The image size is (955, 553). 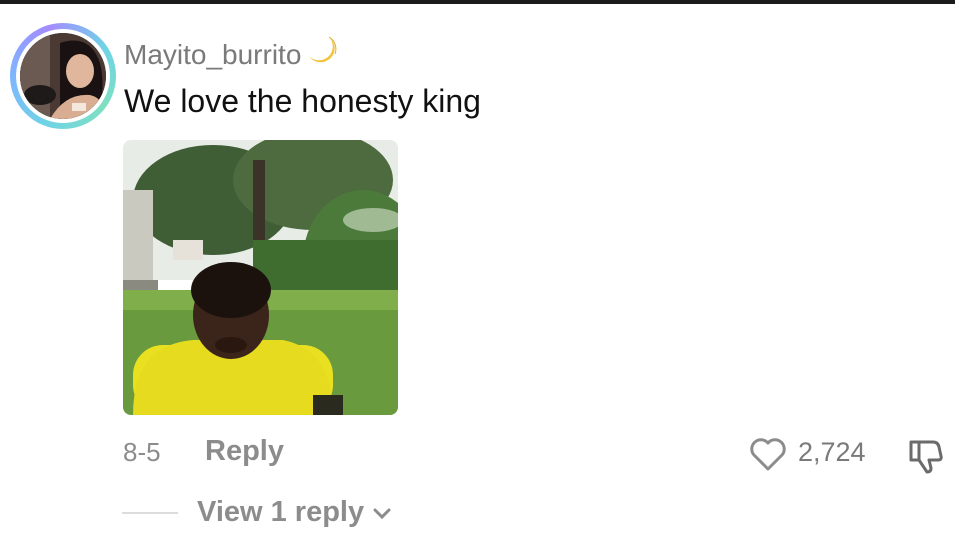 I want to click on media-image, so click(x=260, y=277).